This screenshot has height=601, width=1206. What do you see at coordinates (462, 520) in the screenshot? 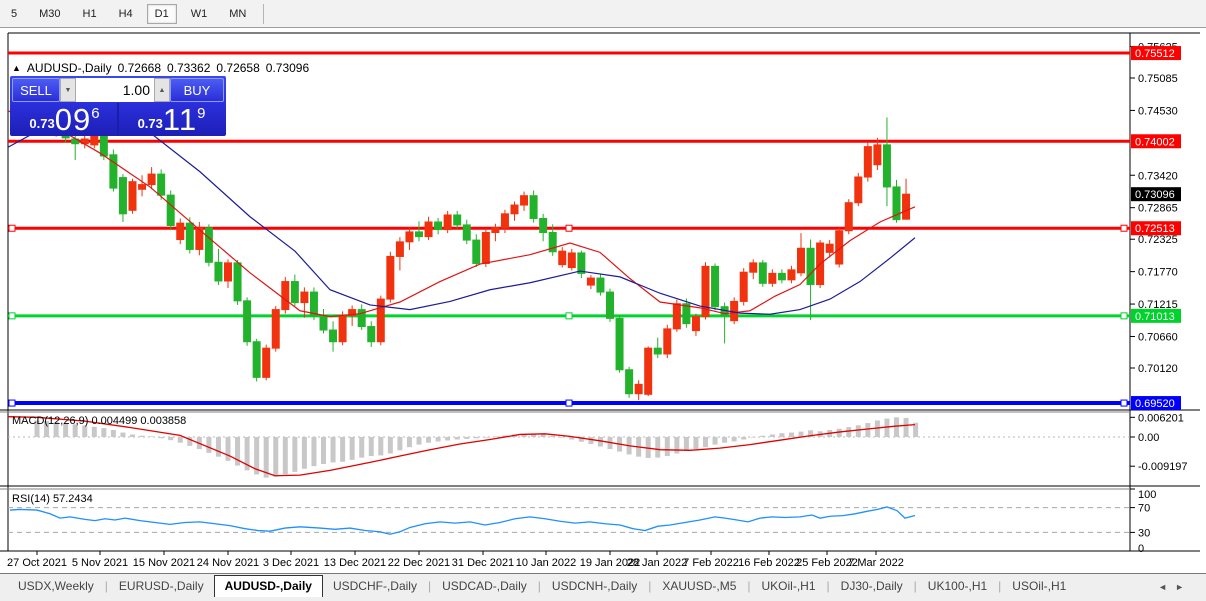
I see `rsi-line` at bounding box center [462, 520].